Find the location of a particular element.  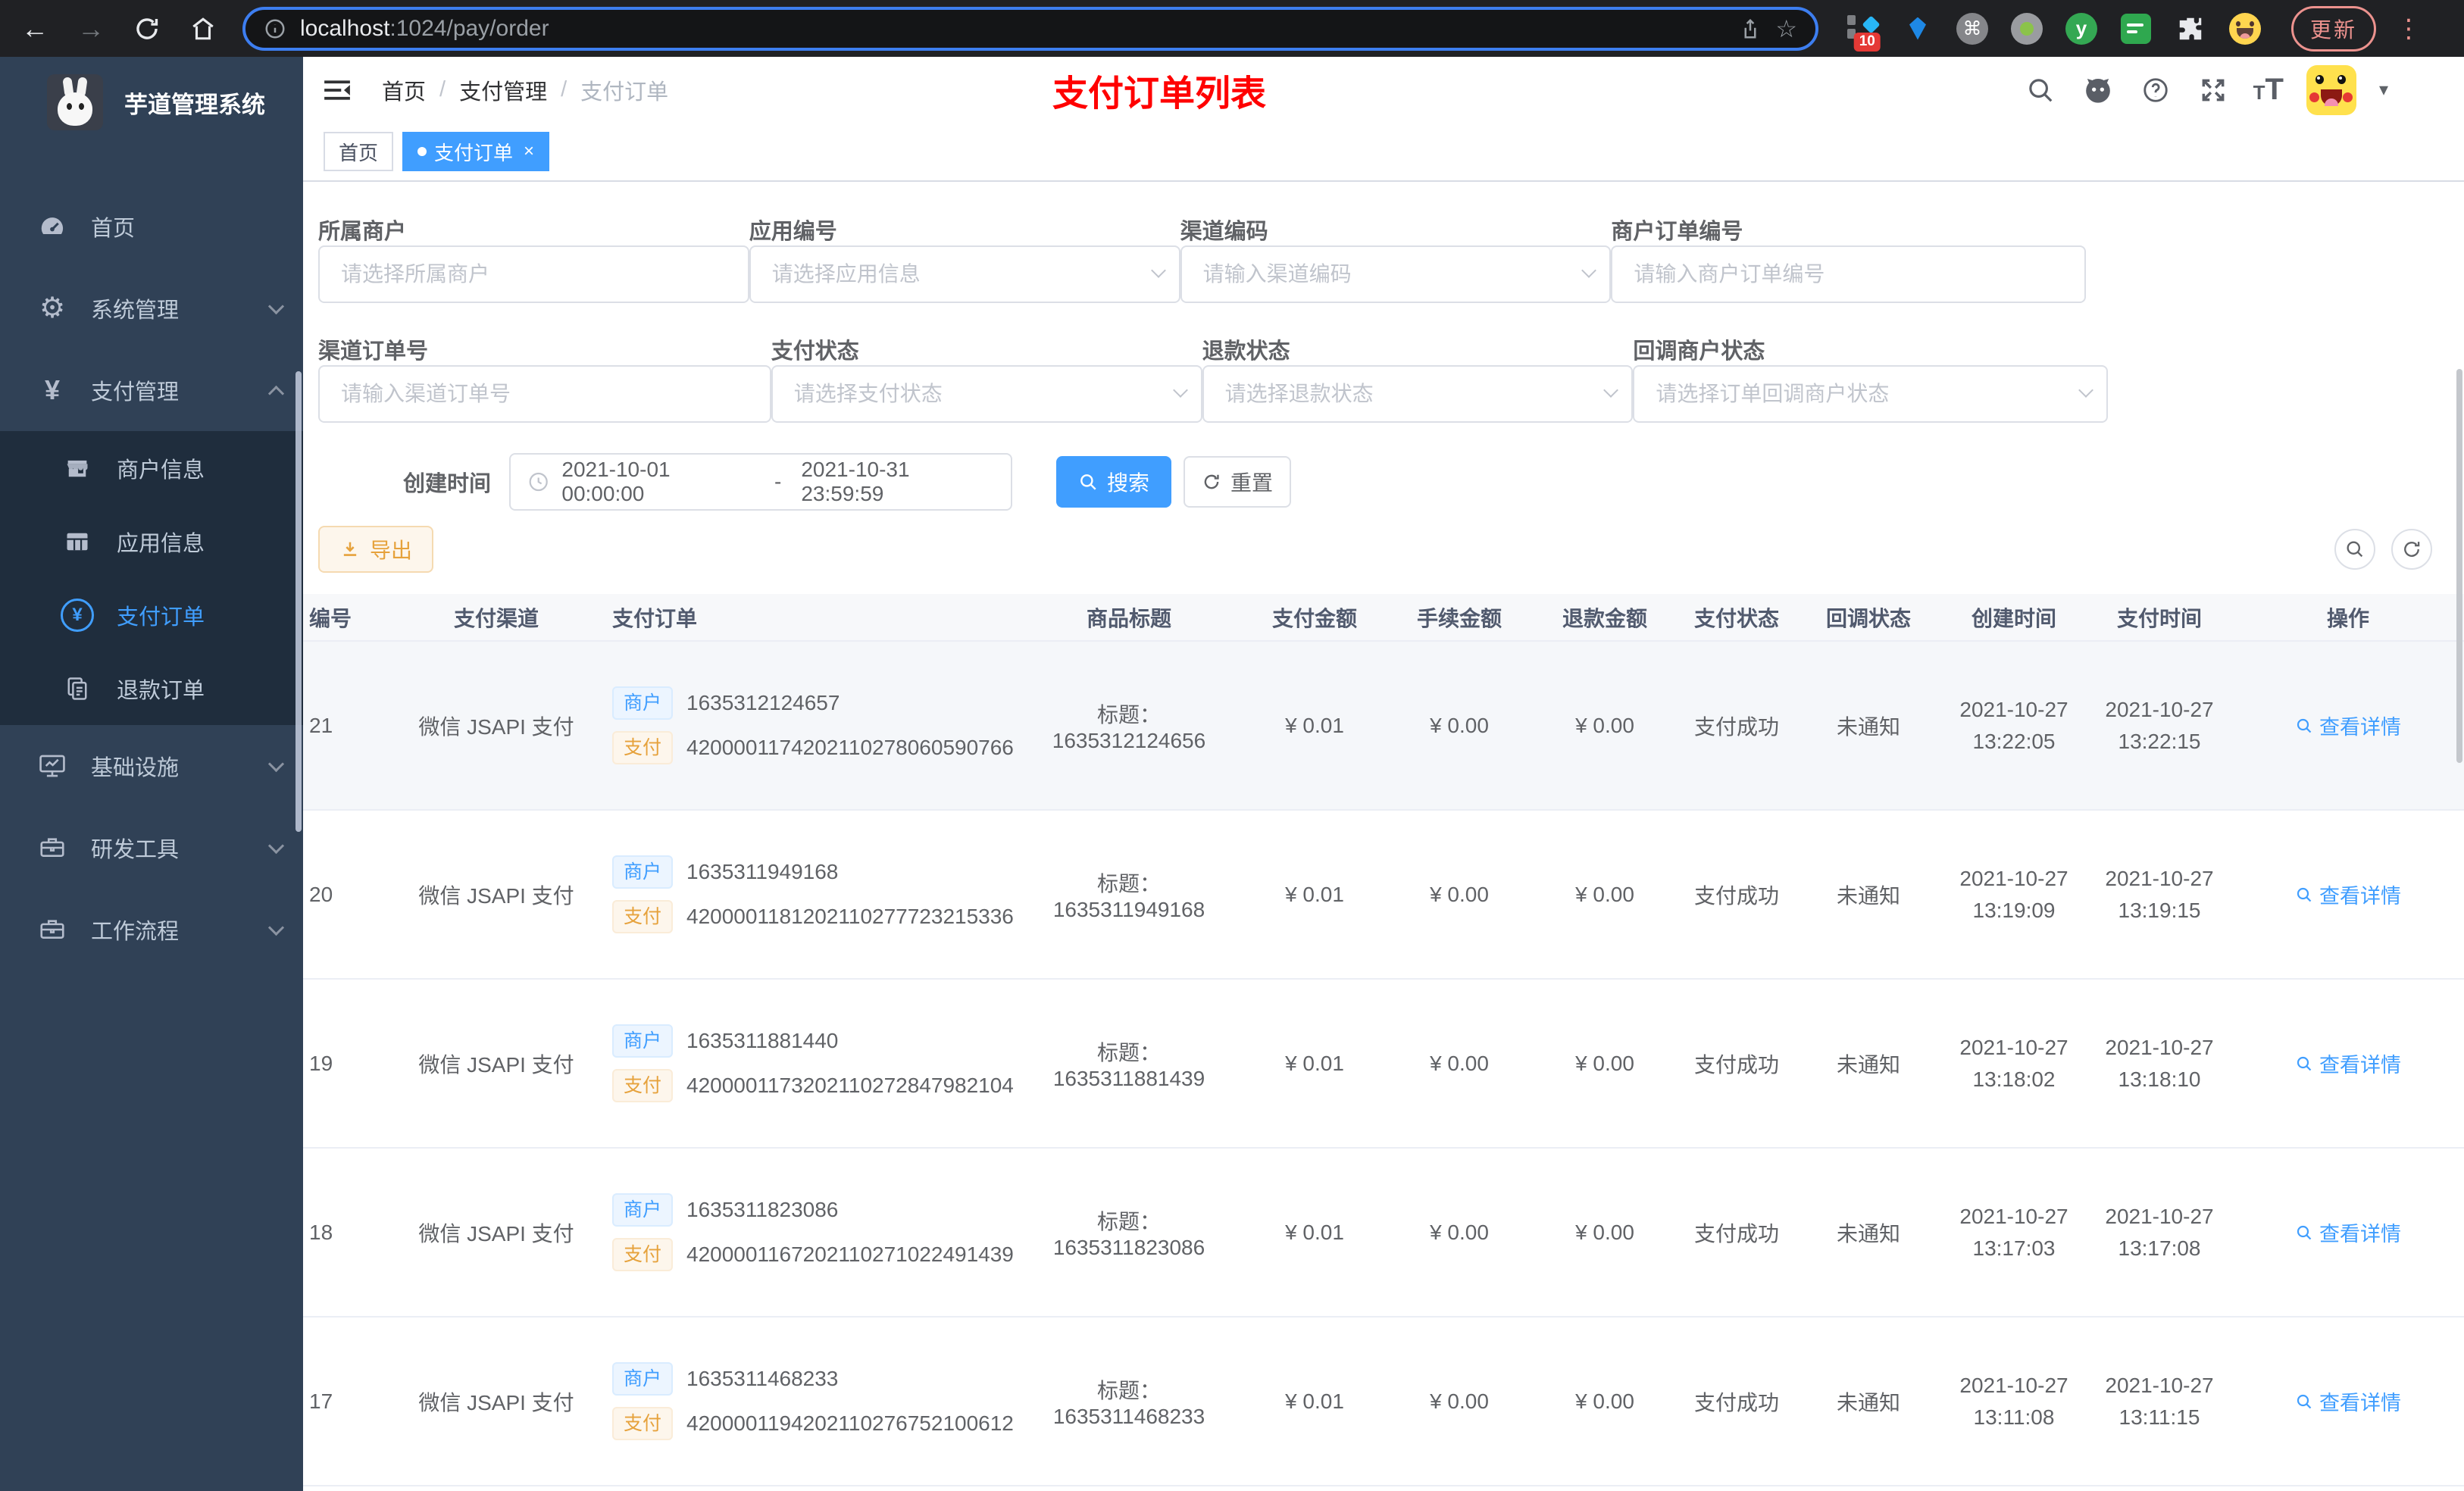

search-button: 搜索 is located at coordinates (1113, 482).